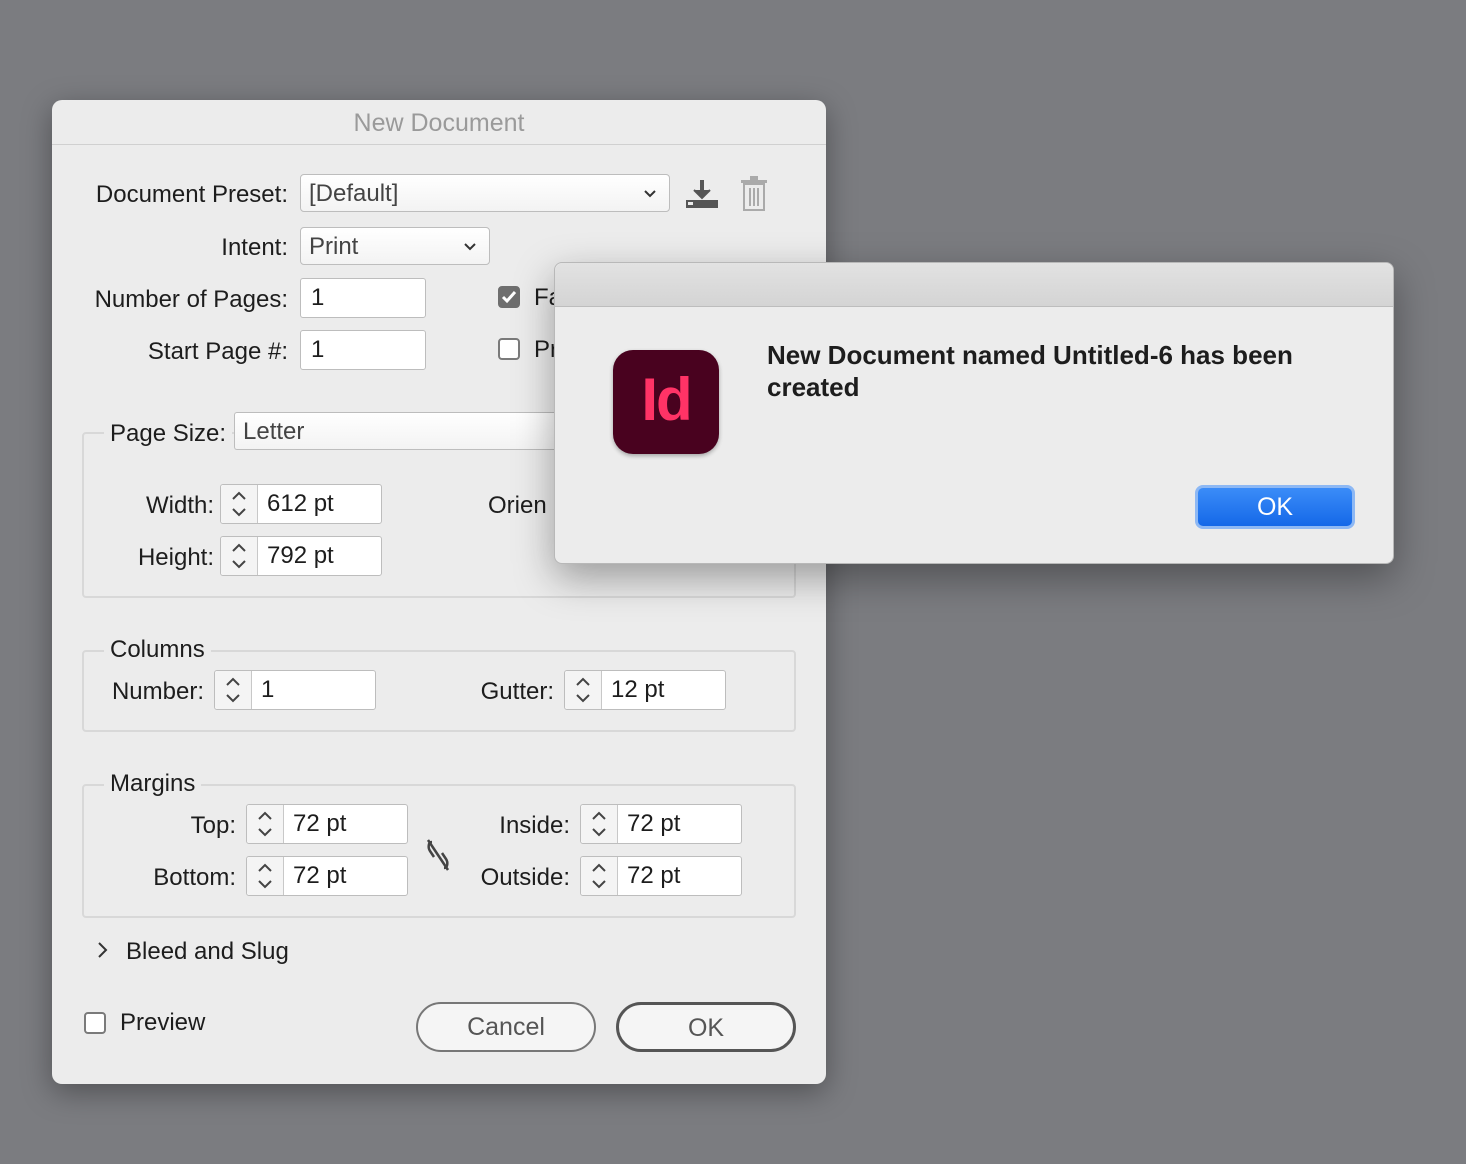 This screenshot has width=1466, height=1164. What do you see at coordinates (217, 351) in the screenshot?
I see `start-page-label: Start Page #:` at bounding box center [217, 351].